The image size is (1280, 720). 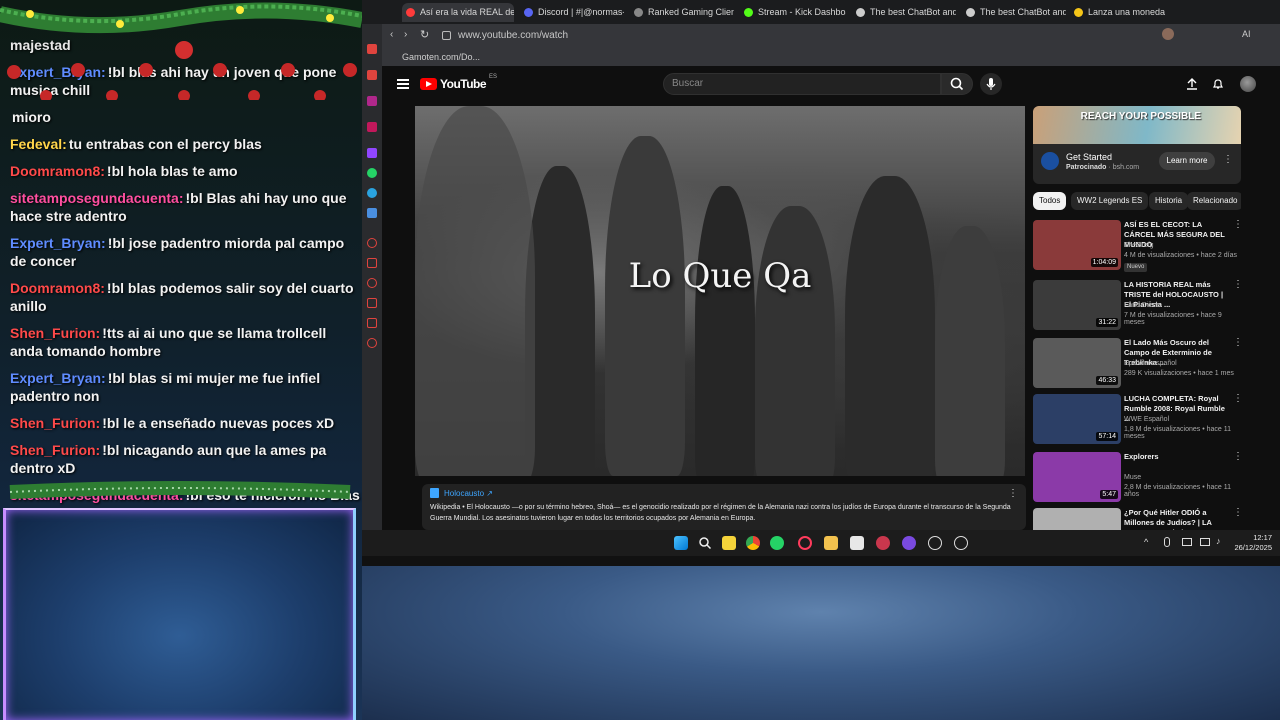 I want to click on search-icon, so click(x=705, y=543).